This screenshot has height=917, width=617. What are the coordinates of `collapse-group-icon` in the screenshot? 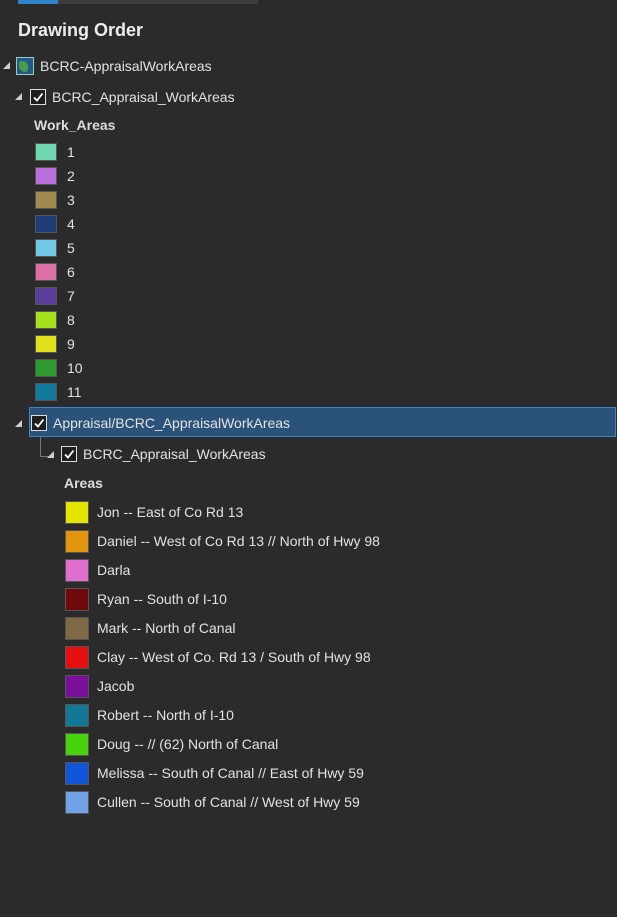 It's located at (18, 423).